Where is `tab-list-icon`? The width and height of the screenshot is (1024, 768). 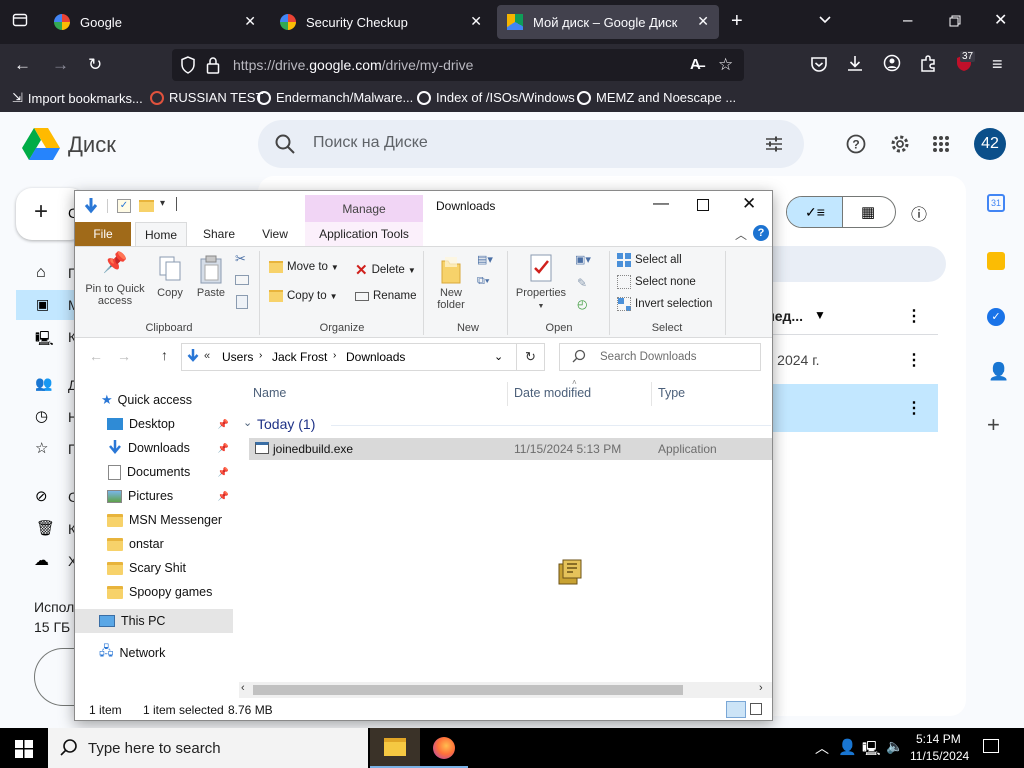 tab-list-icon is located at coordinates (20, 22).